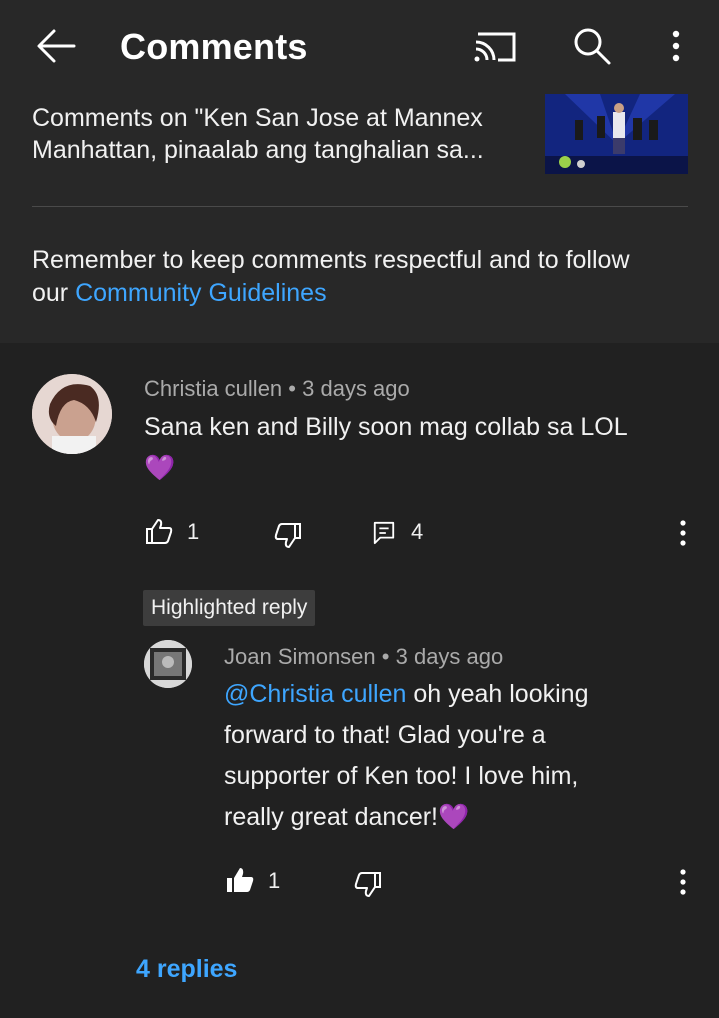 Image resolution: width=719 pixels, height=1018 pixels. I want to click on video-thumbnail, so click(616, 134).